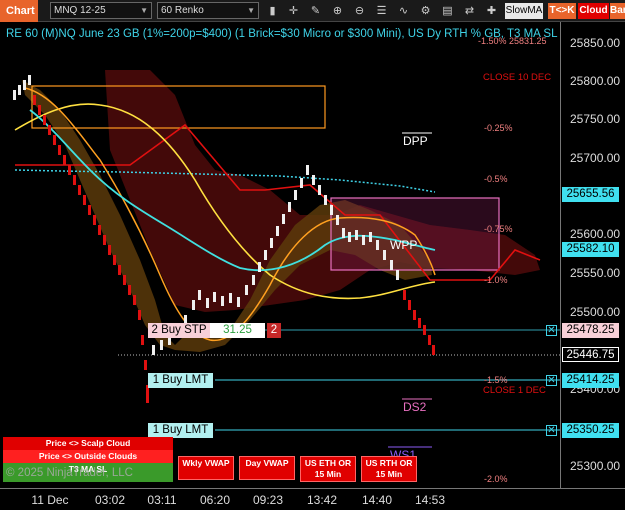  I want to click on buy-limit-1-price-badge: 25414.25, so click(590, 380).